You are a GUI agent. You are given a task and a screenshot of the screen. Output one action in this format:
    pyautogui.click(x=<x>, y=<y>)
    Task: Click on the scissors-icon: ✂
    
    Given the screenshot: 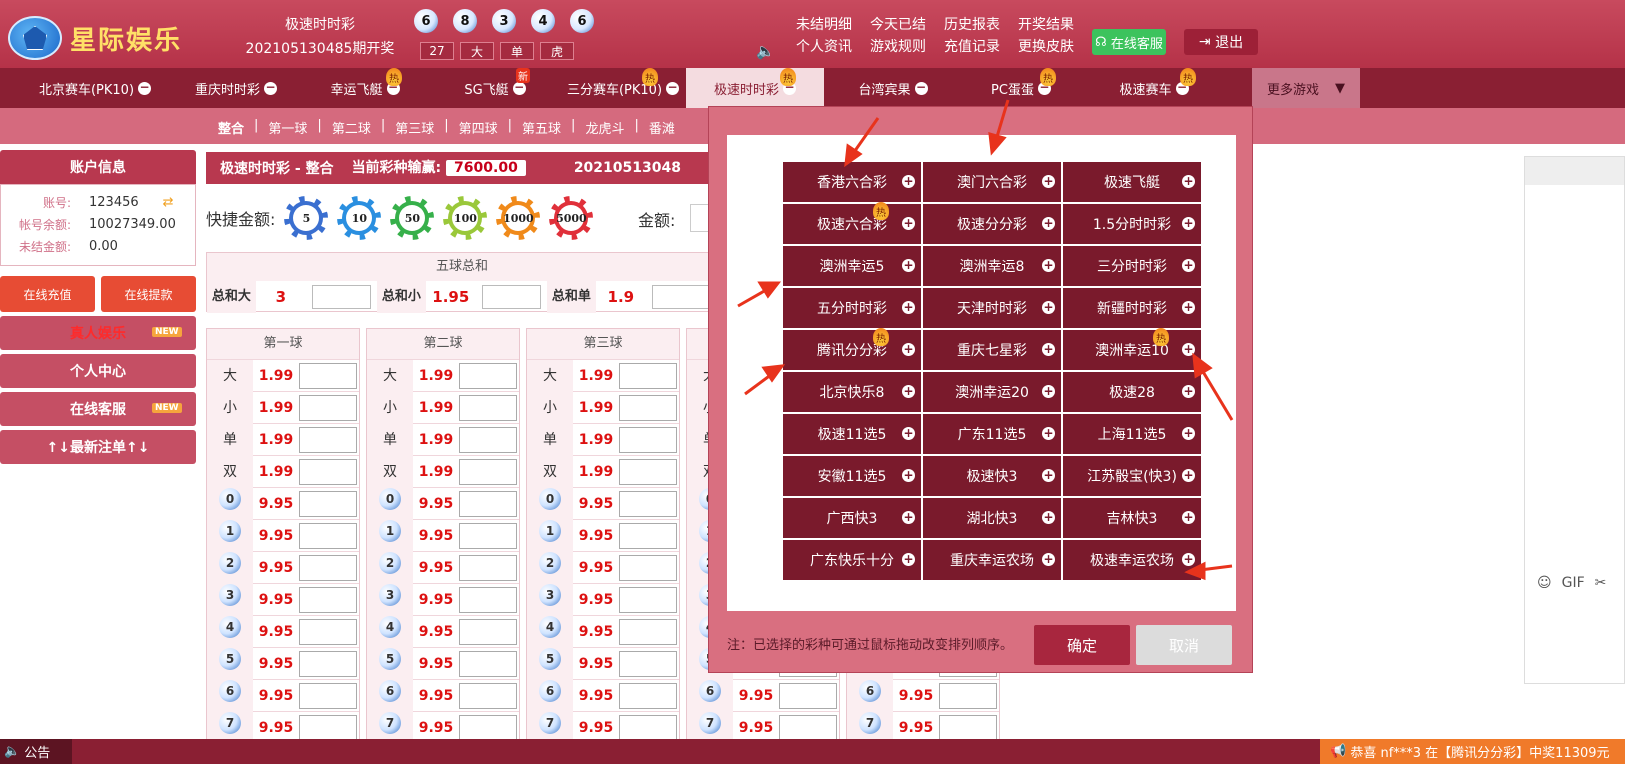 What is the action you would take?
    pyautogui.click(x=1601, y=583)
    